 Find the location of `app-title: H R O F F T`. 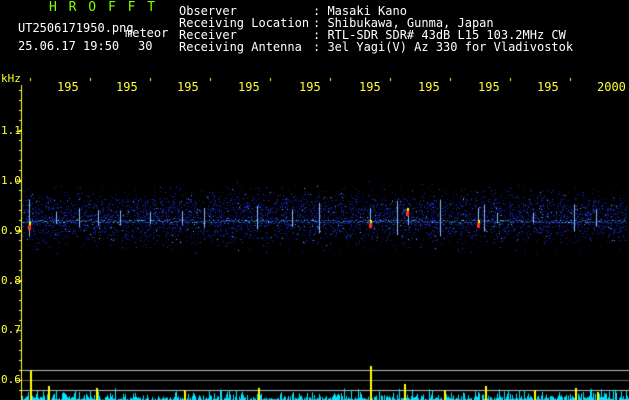

app-title: H R O F F T is located at coordinates (103, 7).